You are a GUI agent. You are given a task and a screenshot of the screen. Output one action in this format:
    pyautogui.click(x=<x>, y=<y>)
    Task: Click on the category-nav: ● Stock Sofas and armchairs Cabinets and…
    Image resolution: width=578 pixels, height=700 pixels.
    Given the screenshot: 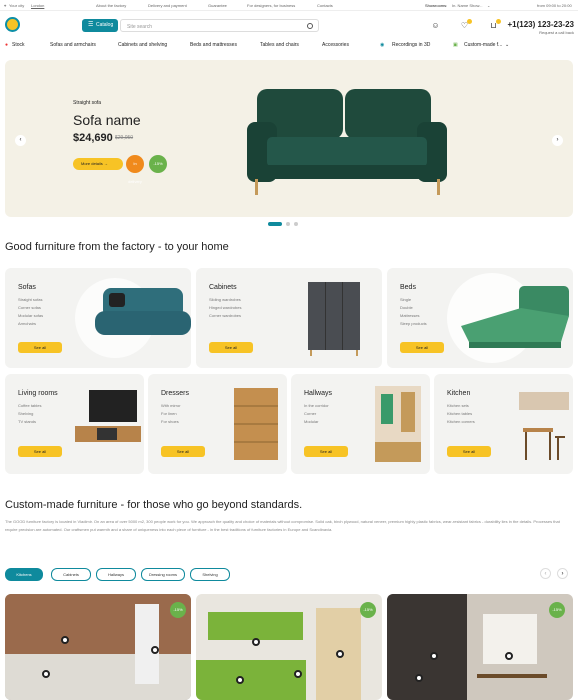 What is the action you would take?
    pyautogui.click(x=289, y=45)
    